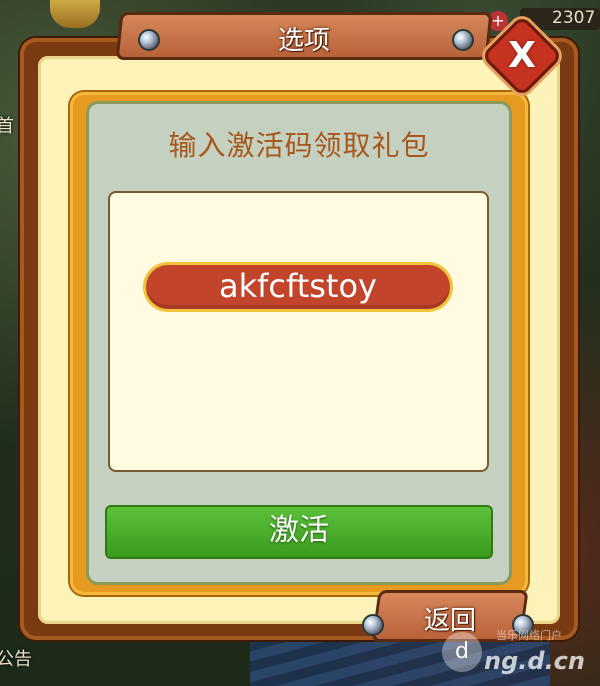 This screenshot has width=600, height=686. Describe the element at coordinates (462, 652) in the screenshot. I see `d-logo-icon: d` at that location.